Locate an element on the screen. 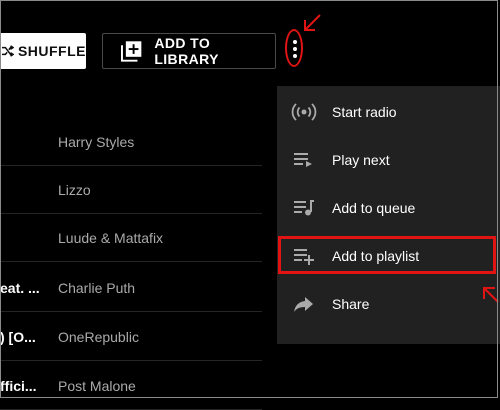 The image size is (500, 410). add-to-queue-icon is located at coordinates (304, 208).